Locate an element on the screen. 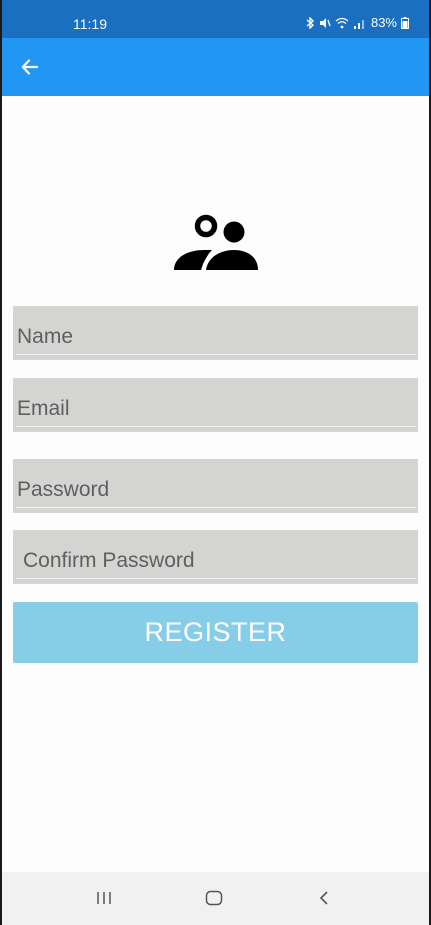 This screenshot has height=925, width=431. back-icon is located at coordinates (323, 898).